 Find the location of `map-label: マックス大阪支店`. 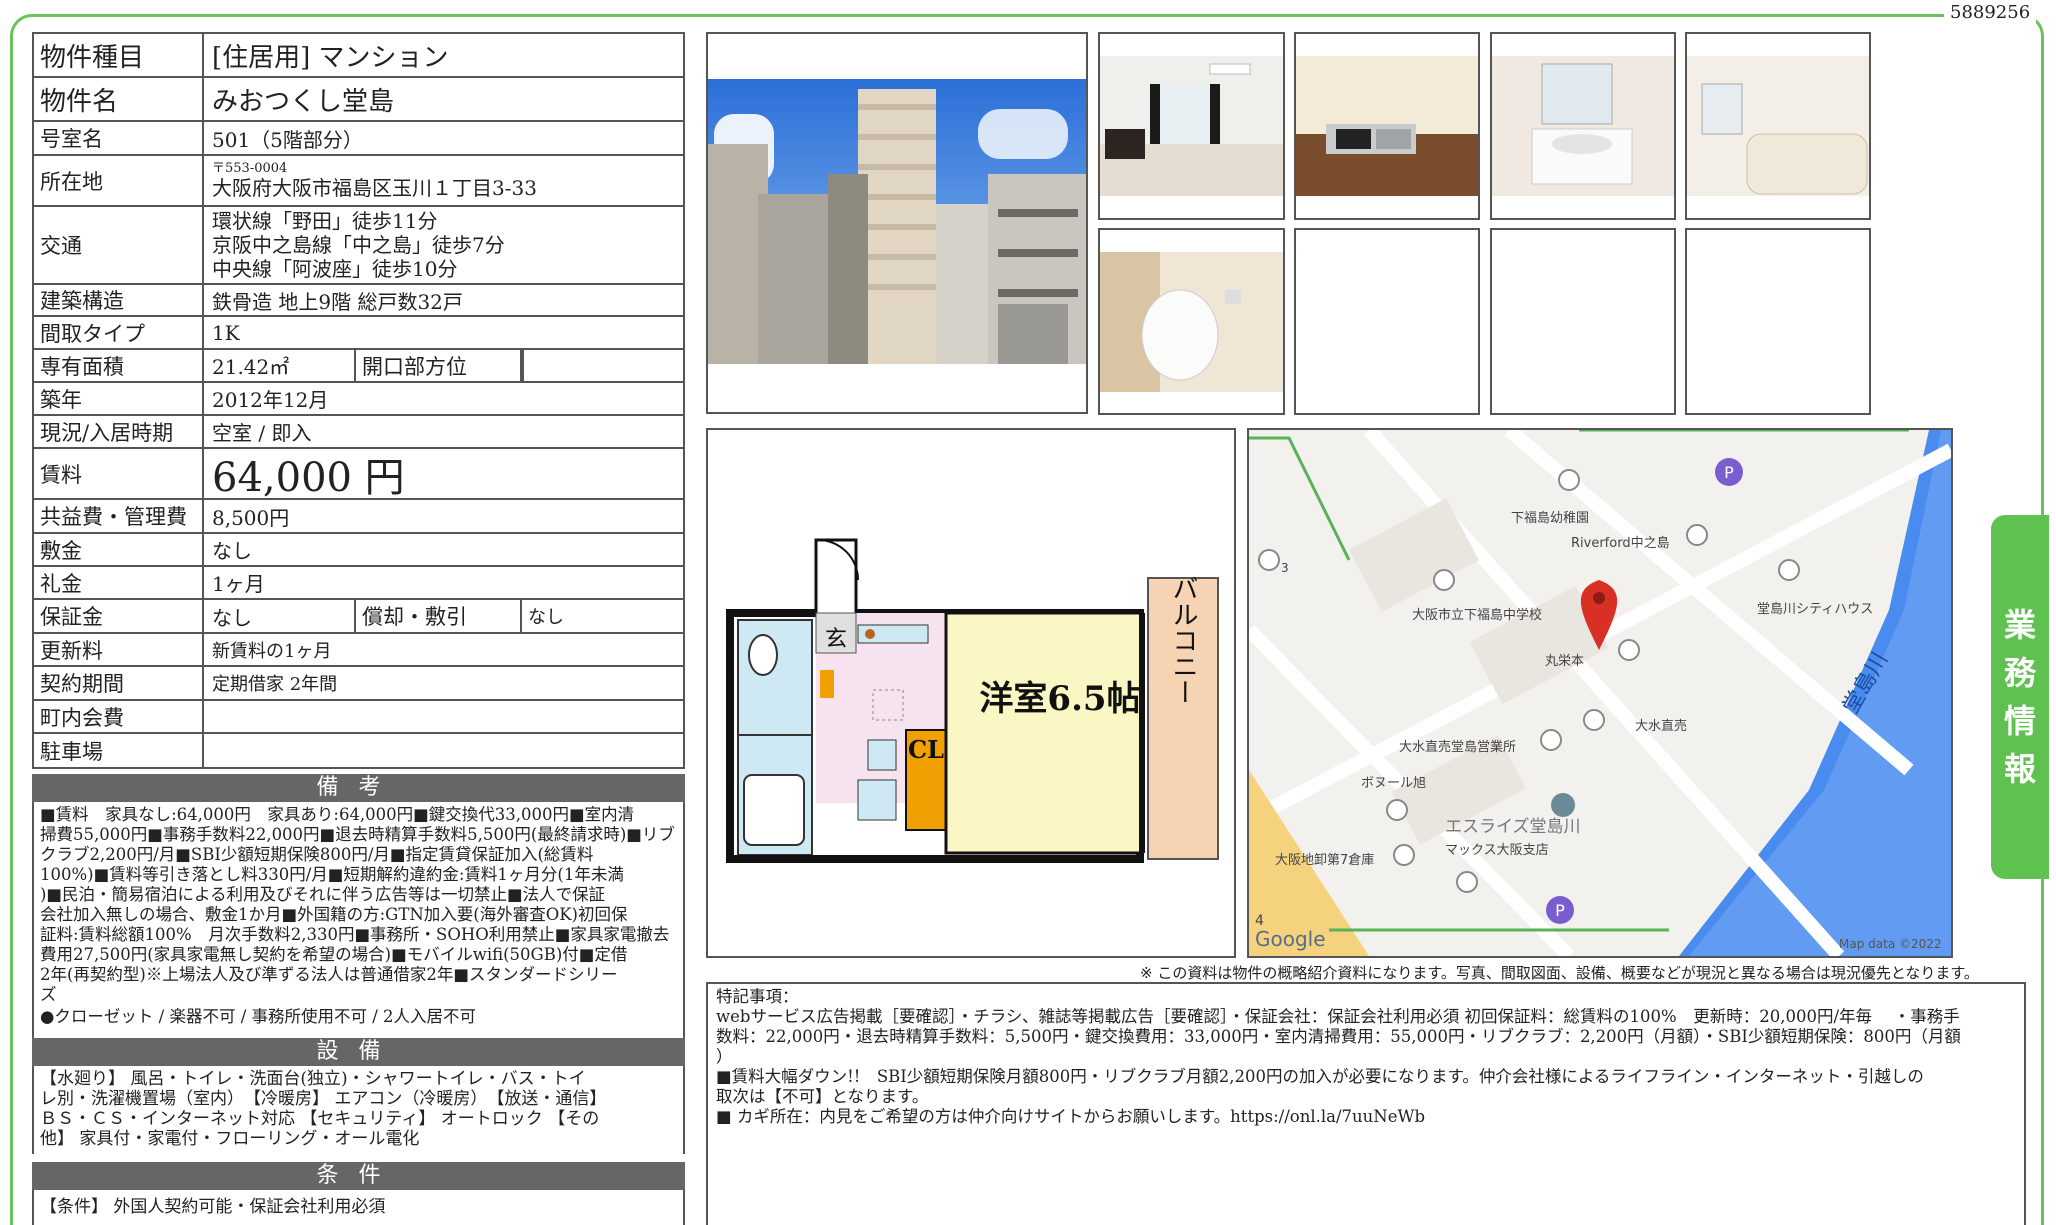

map-label: マックス大阪支店 is located at coordinates (1497, 850).